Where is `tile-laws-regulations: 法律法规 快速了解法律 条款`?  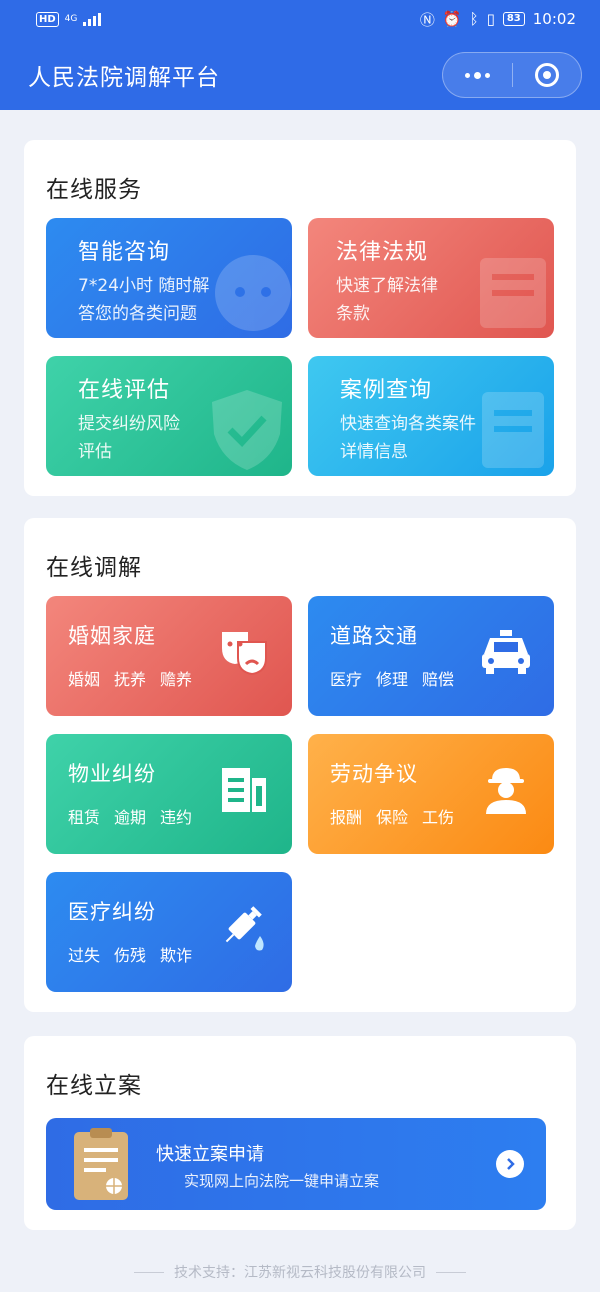
tile-laws-regulations: 法律法规 快速了解法律 条款 is located at coordinates (431, 278).